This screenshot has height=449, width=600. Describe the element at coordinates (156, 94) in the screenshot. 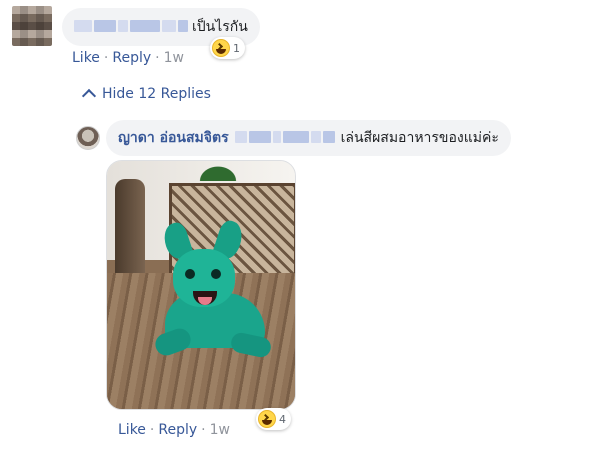

I see `hide-replies-label: Hide 12 Replies` at that location.